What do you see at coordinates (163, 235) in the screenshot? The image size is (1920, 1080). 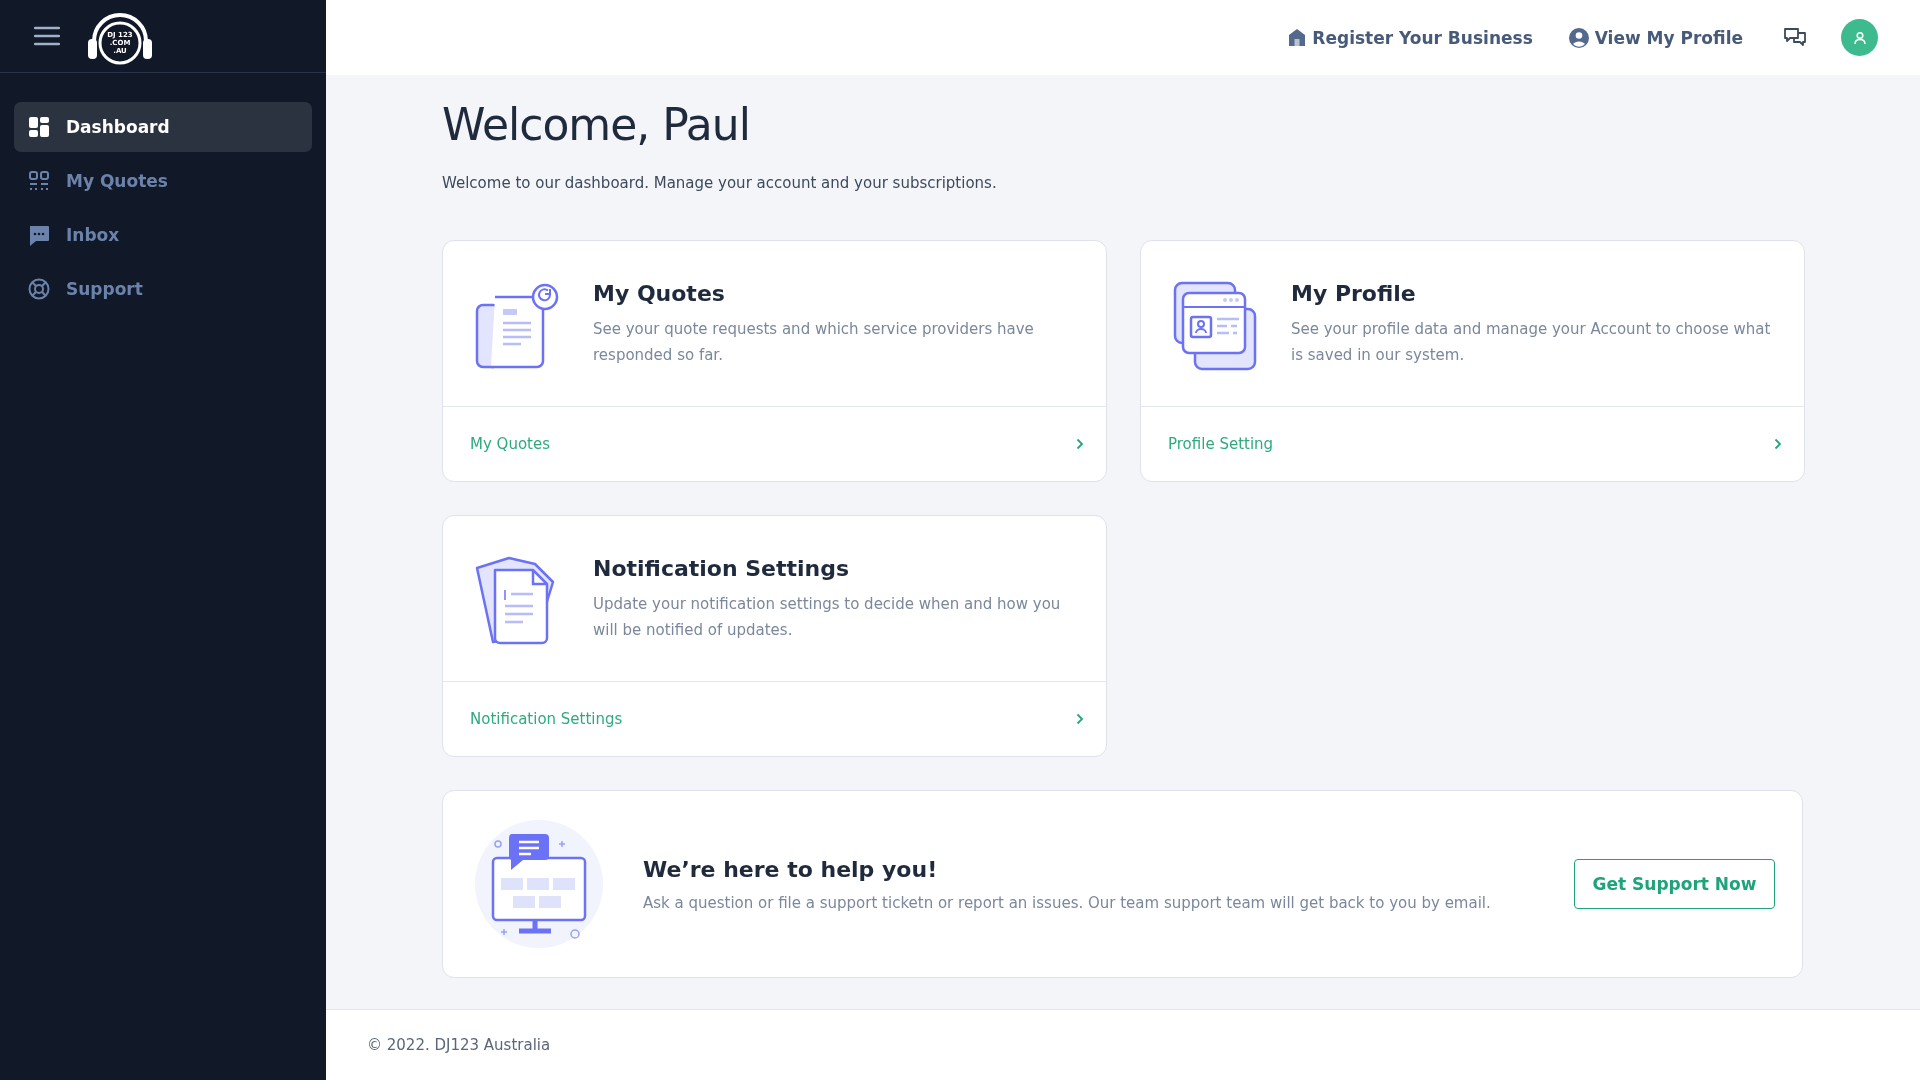 I see `sidebar-item: Inbox` at bounding box center [163, 235].